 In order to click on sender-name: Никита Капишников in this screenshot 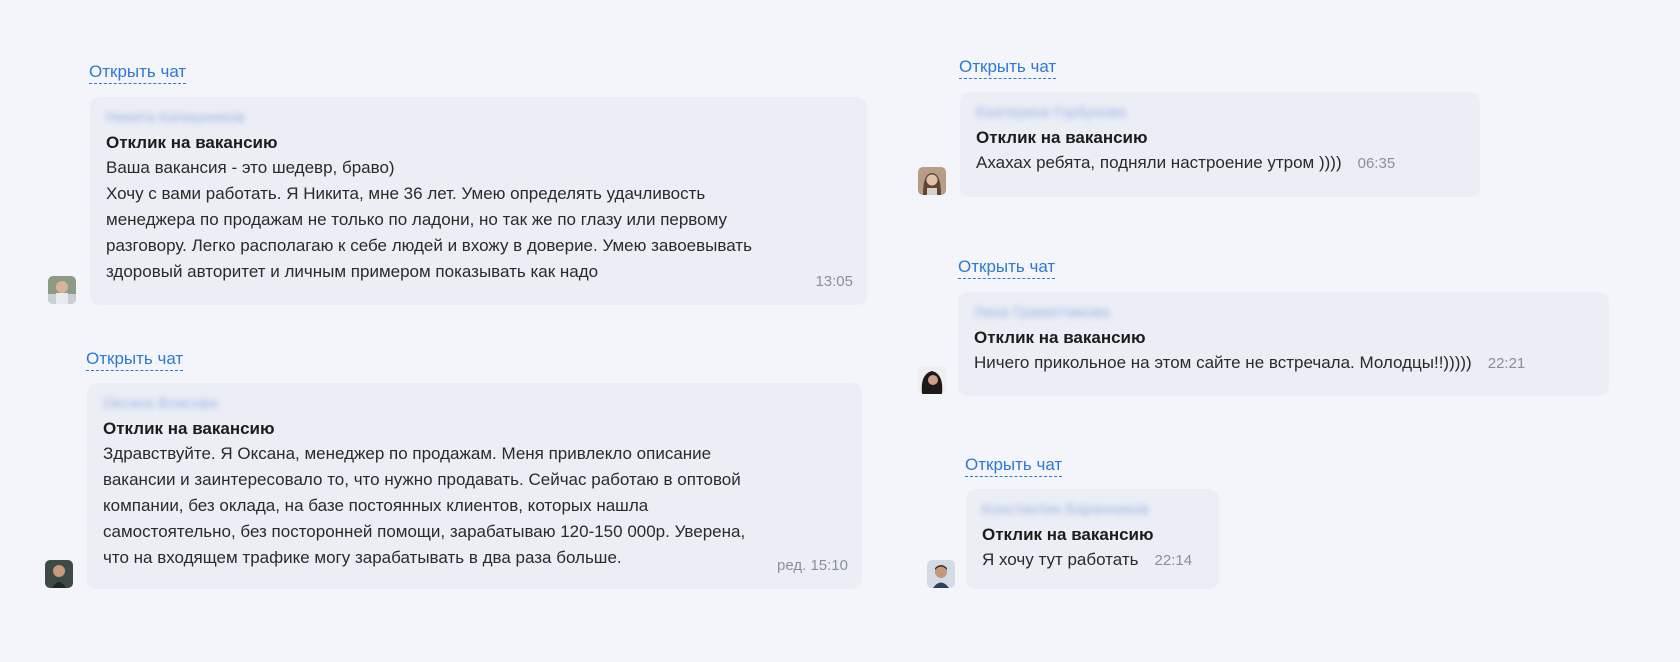, I will do `click(175, 117)`.